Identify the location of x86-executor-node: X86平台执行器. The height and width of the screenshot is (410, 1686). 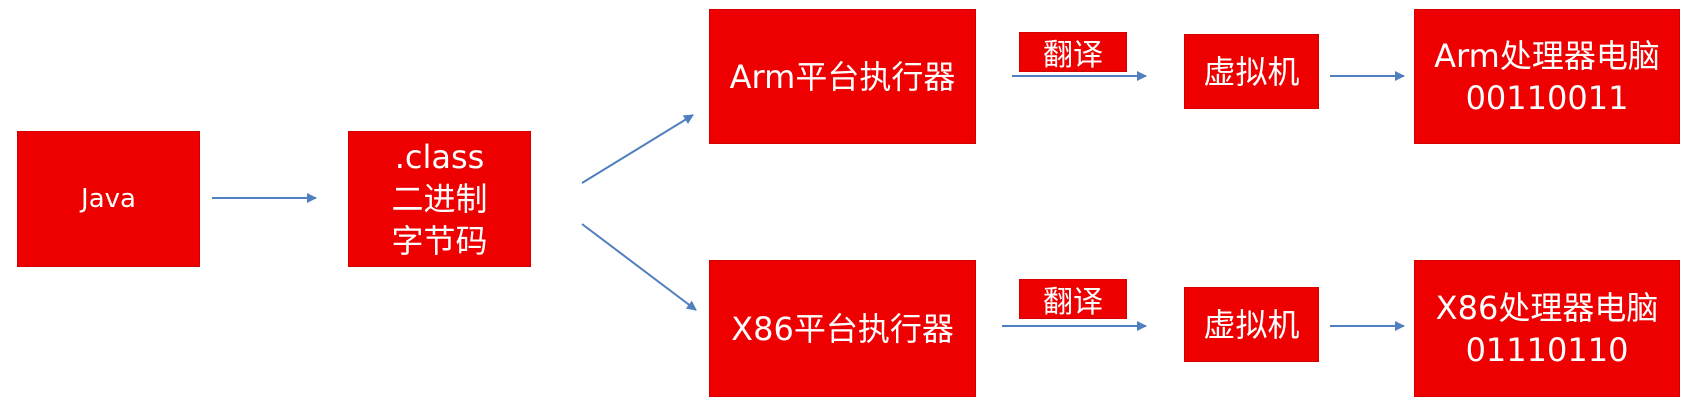
(842, 328).